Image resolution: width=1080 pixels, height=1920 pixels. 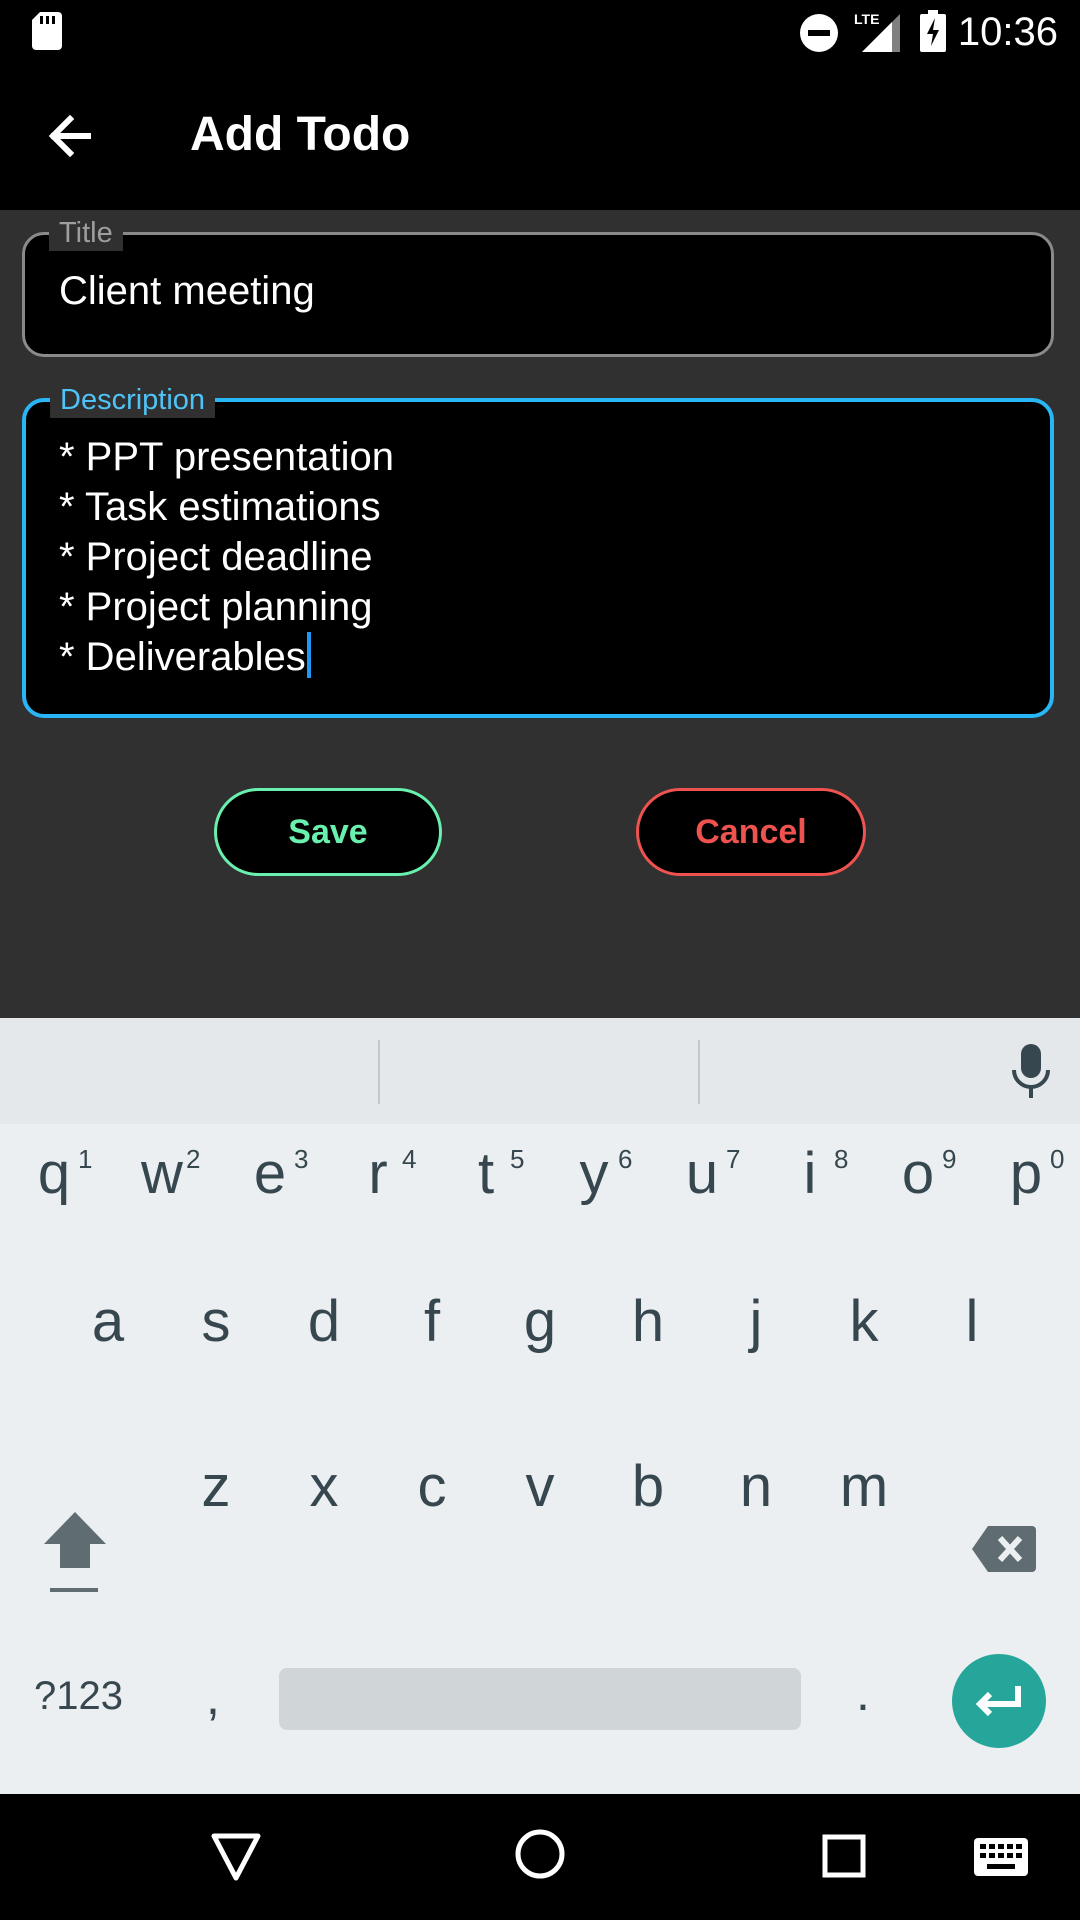 I want to click on back-arrow-icon, so click(x=73, y=136).